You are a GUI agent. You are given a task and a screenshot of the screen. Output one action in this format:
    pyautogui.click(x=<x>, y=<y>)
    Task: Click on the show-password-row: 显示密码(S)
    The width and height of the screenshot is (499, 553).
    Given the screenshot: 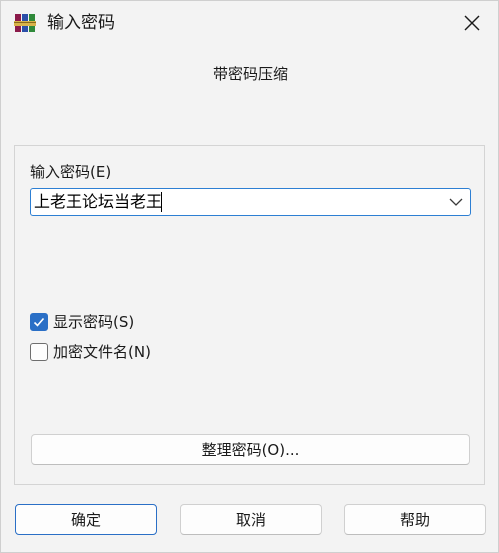 What is the action you would take?
    pyautogui.click(x=82, y=322)
    